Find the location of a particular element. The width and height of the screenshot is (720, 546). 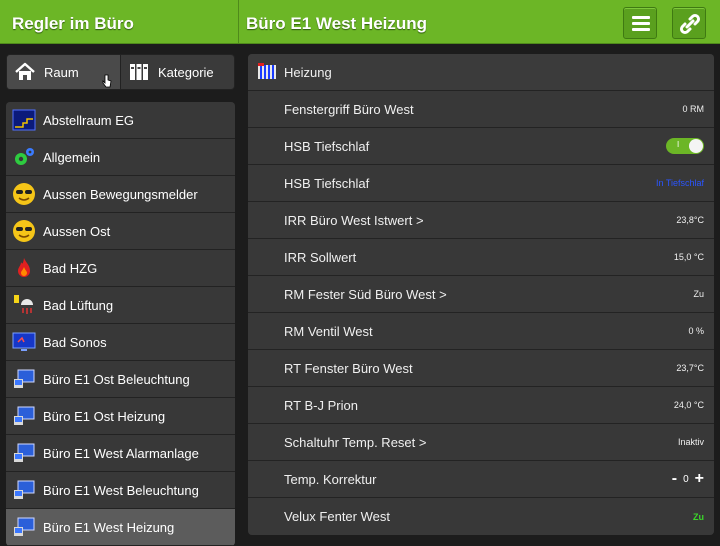

room-item-buero-e1-ost-beleuchtung: Büro E1 Ost Beleuchtung is located at coordinates (120, 379).